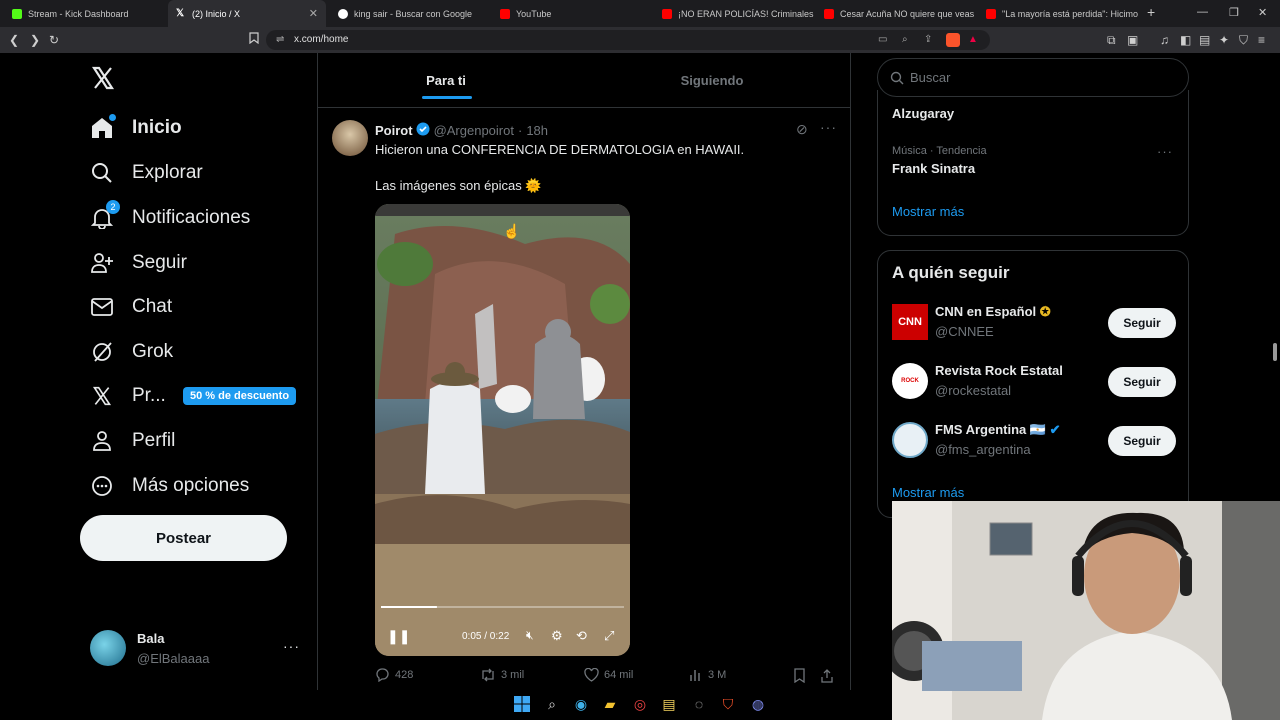  What do you see at coordinates (933, 168) in the screenshot?
I see `trend-name: Frank Sinatra` at bounding box center [933, 168].